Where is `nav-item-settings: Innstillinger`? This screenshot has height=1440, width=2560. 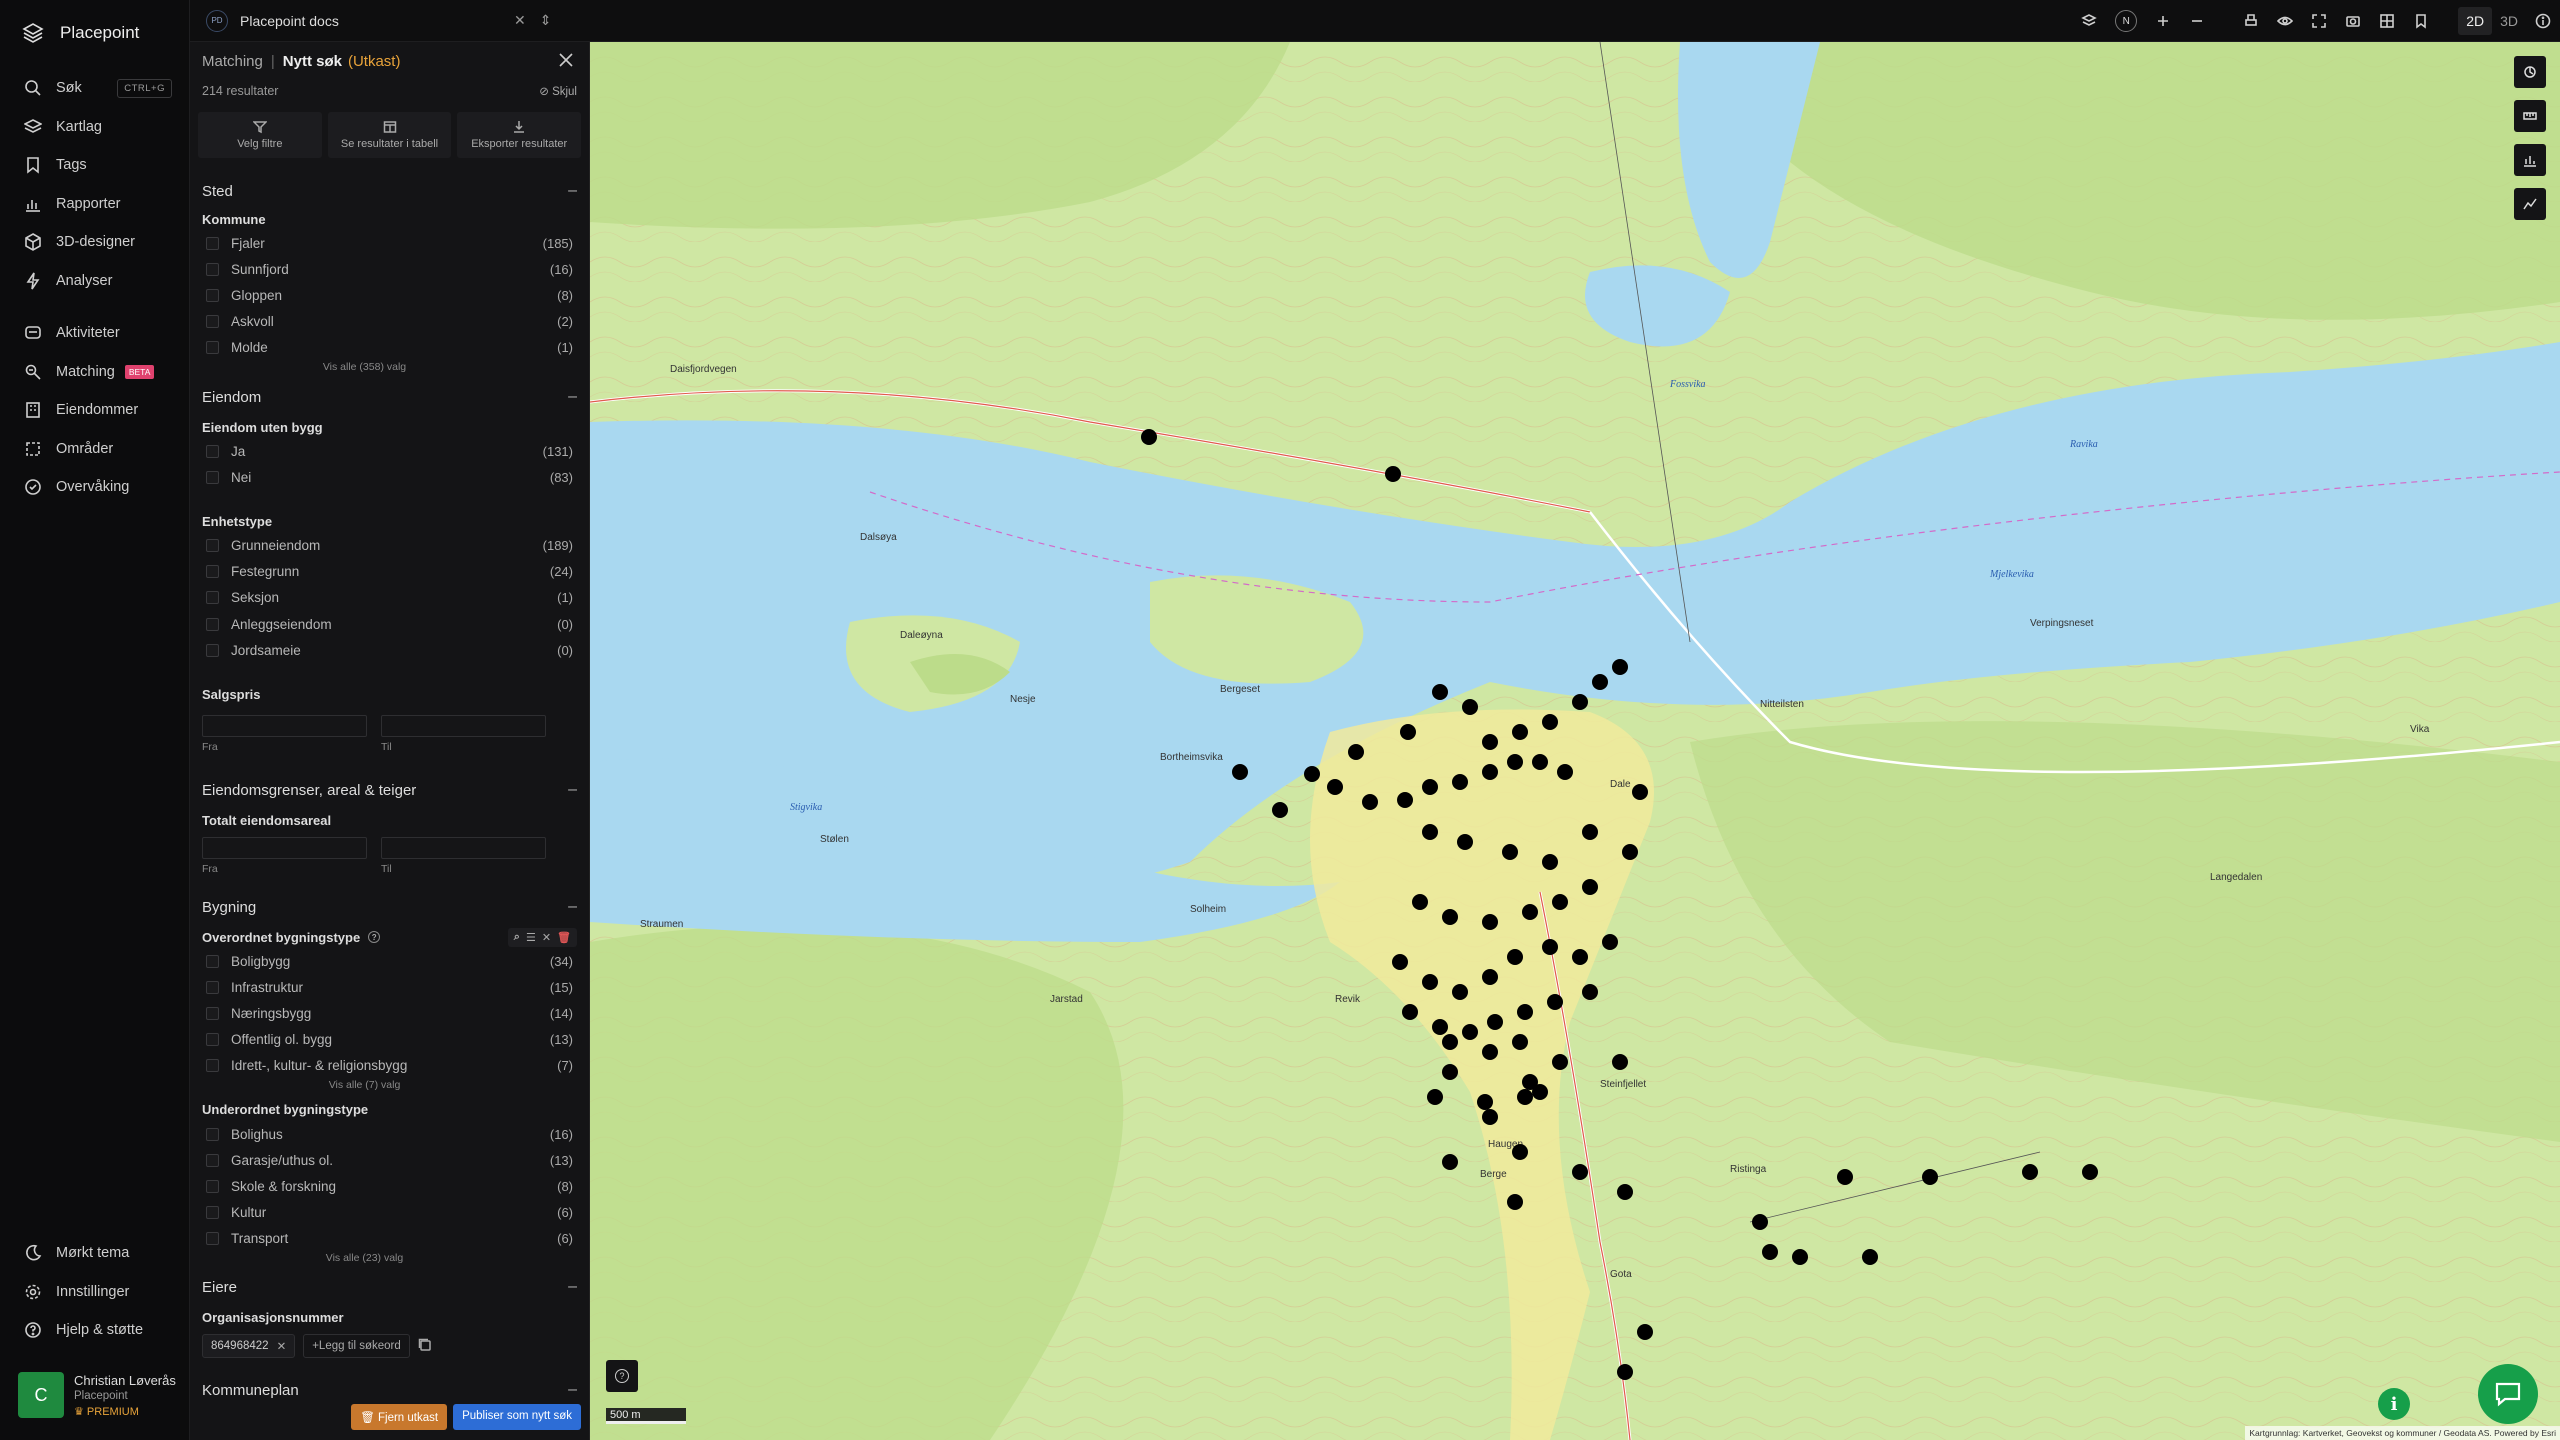
nav-item-settings: Innstillinger is located at coordinates (95, 1292).